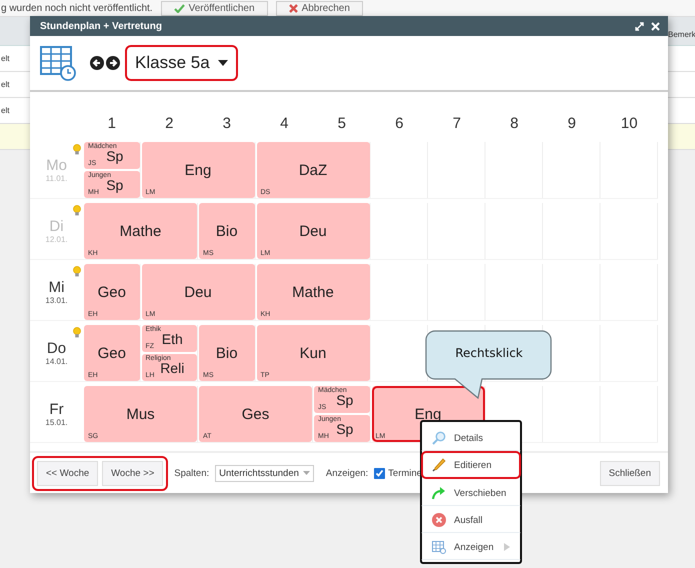 The width and height of the screenshot is (695, 568). What do you see at coordinates (133, 473) in the screenshot?
I see `week-button: Woche >>` at bounding box center [133, 473].